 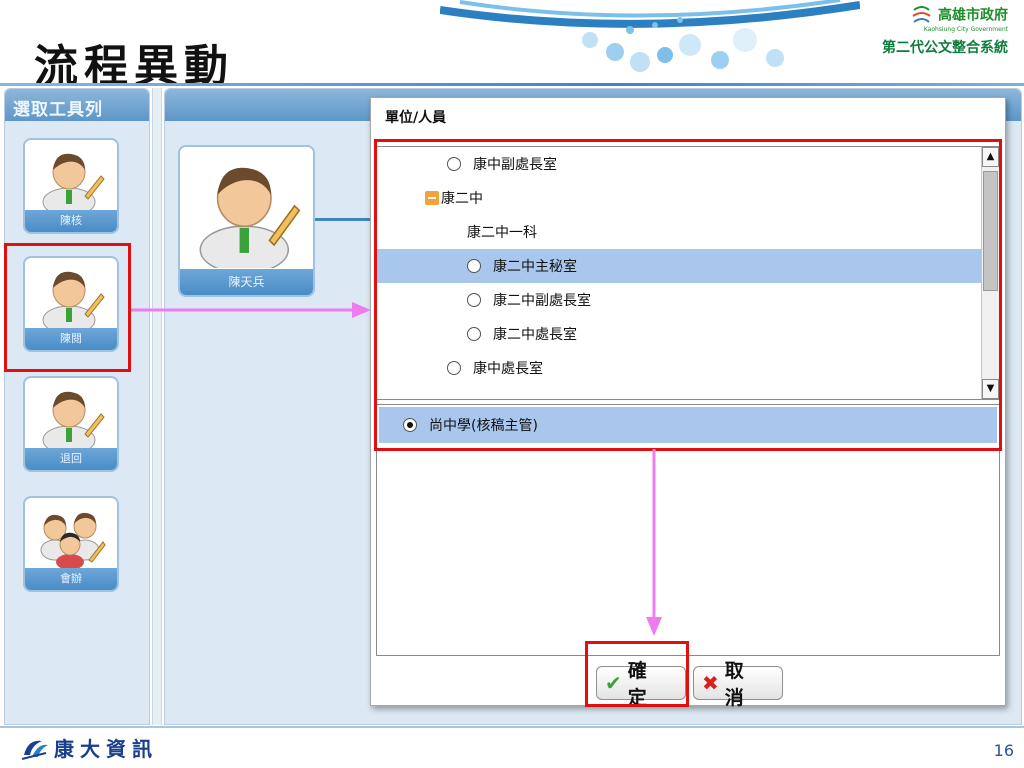 I want to click on gov-system-name: 第二代公文整合系統, so click(x=945, y=47).